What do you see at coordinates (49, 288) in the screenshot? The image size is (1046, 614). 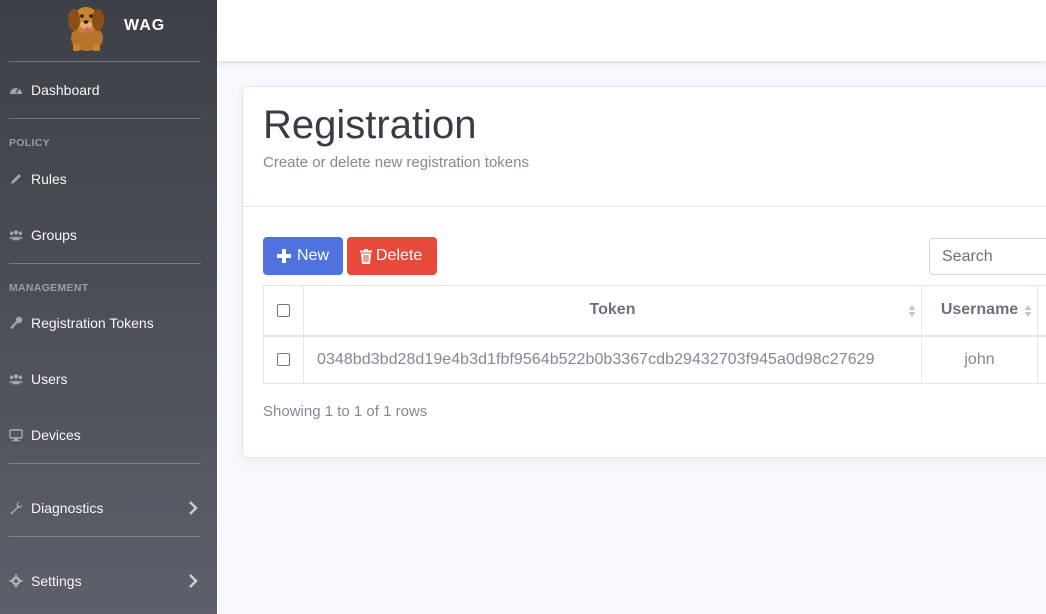 I see `sidebar-heading-management: MANAGEMENT` at bounding box center [49, 288].